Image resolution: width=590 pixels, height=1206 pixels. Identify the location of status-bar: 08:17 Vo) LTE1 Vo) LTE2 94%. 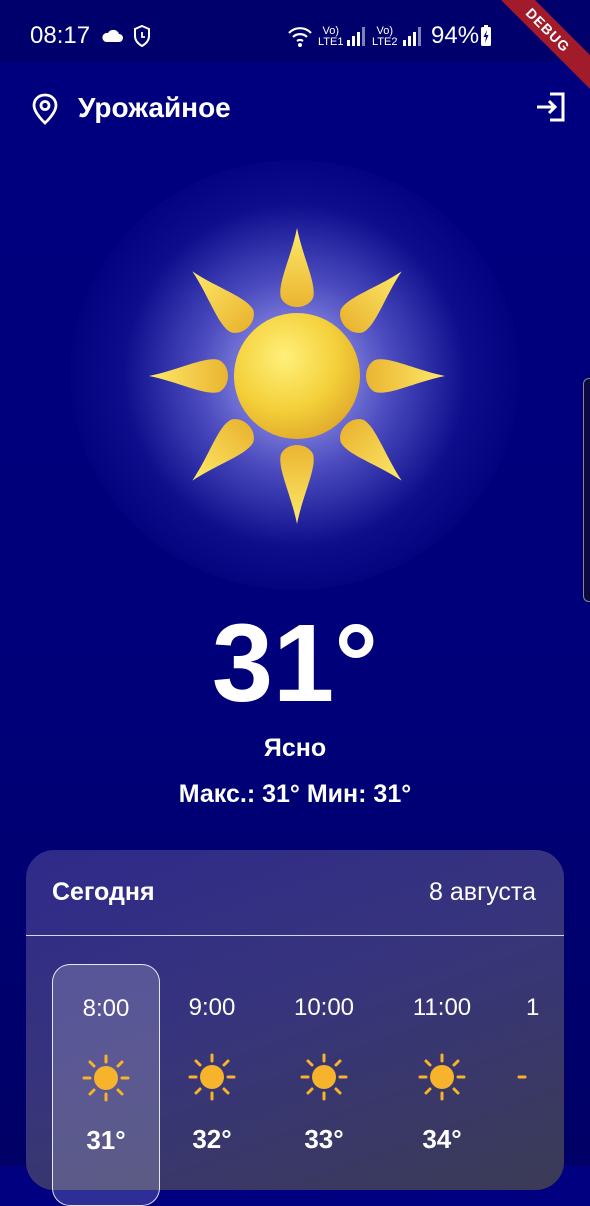
(295, 31).